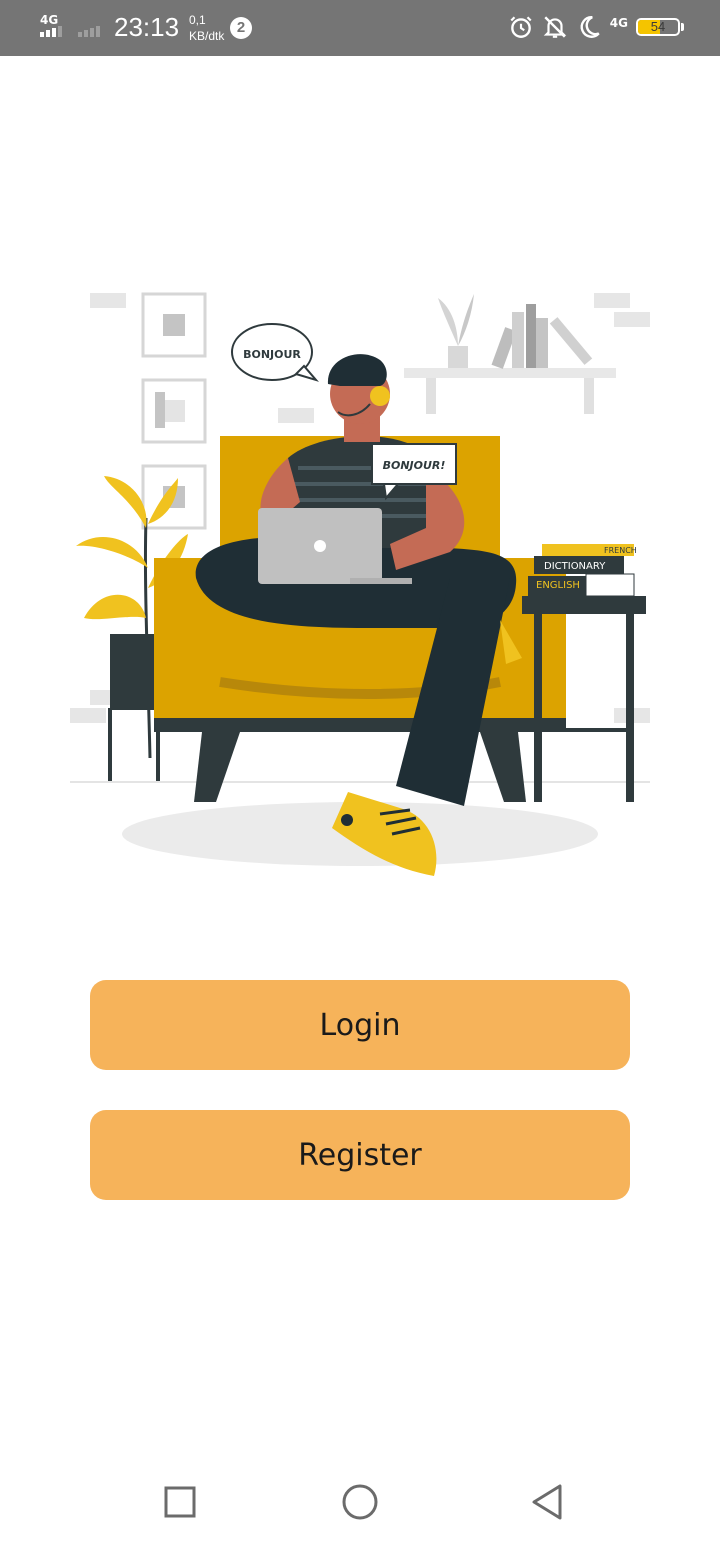 The image size is (720, 1544). Describe the element at coordinates (360, 1025) in the screenshot. I see `login-button: Login` at that location.